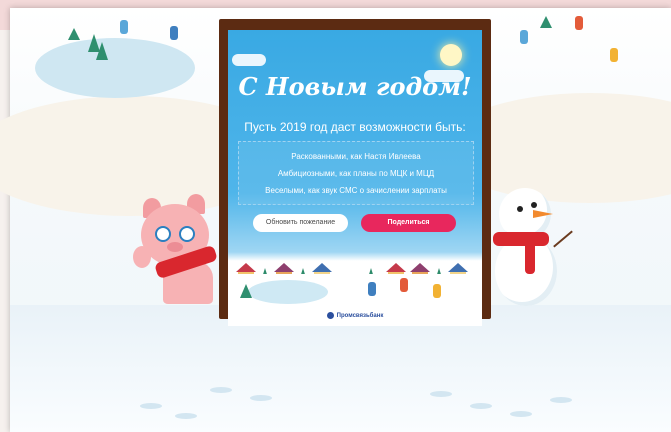  I want to click on bank-name: Промсвязьбанк, so click(360, 316).